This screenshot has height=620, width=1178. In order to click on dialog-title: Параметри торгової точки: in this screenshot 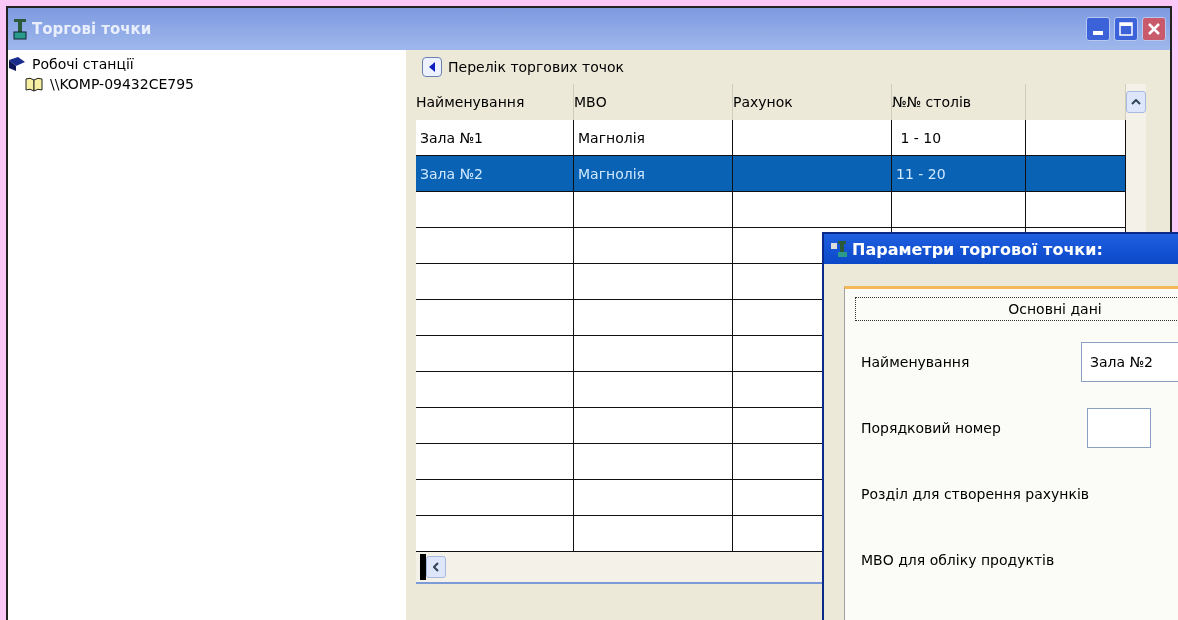, I will do `click(977, 249)`.